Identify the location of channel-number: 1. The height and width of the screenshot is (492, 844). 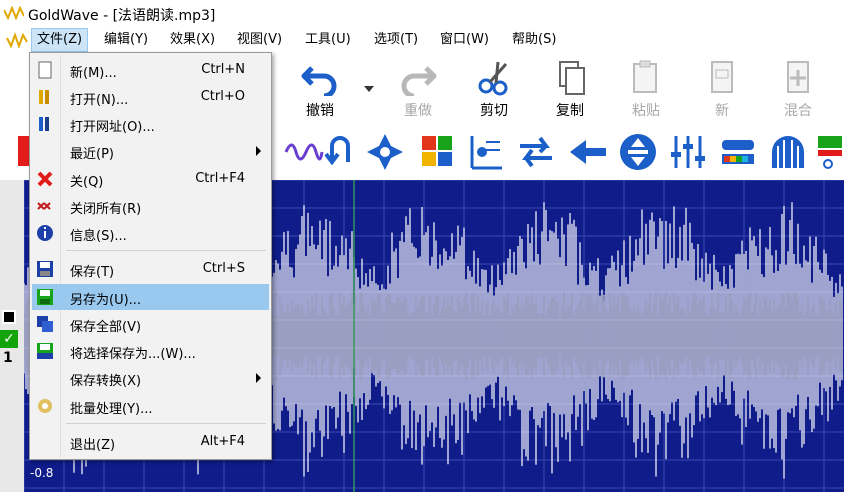
(8, 358).